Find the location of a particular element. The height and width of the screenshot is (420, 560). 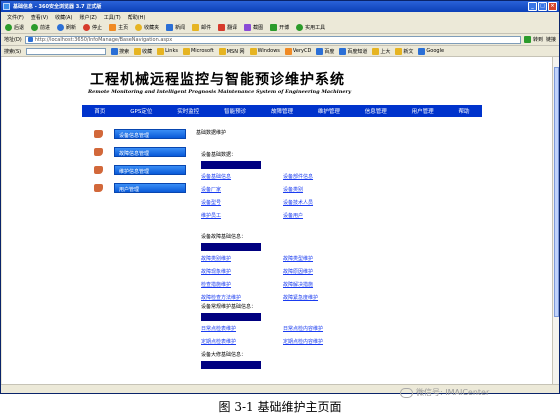

link-item: 故障类别维护 is located at coordinates (242, 258).